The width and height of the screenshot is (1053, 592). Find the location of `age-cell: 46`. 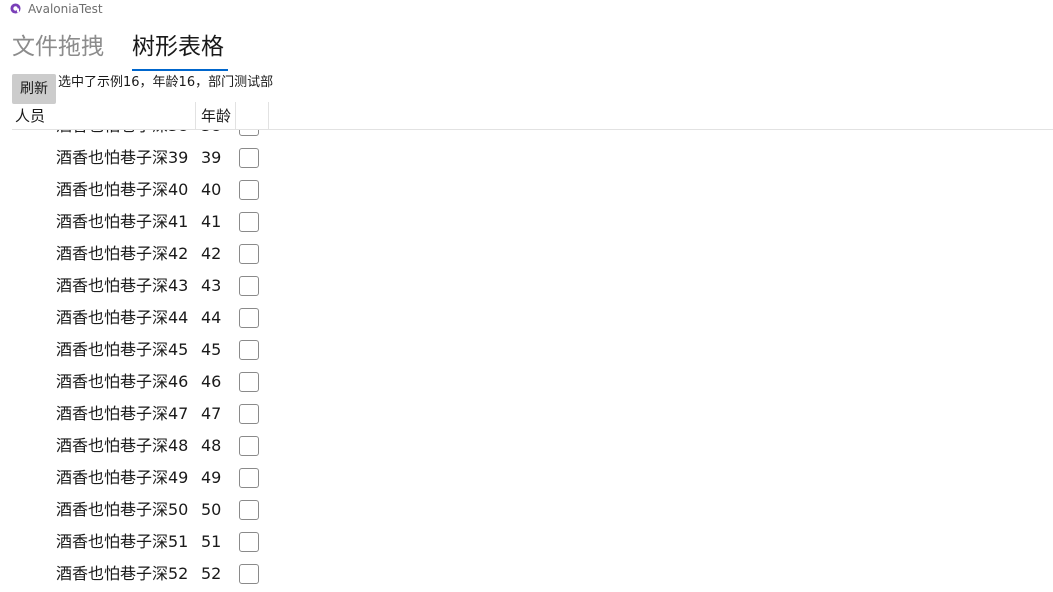

age-cell: 46 is located at coordinates (211, 381).